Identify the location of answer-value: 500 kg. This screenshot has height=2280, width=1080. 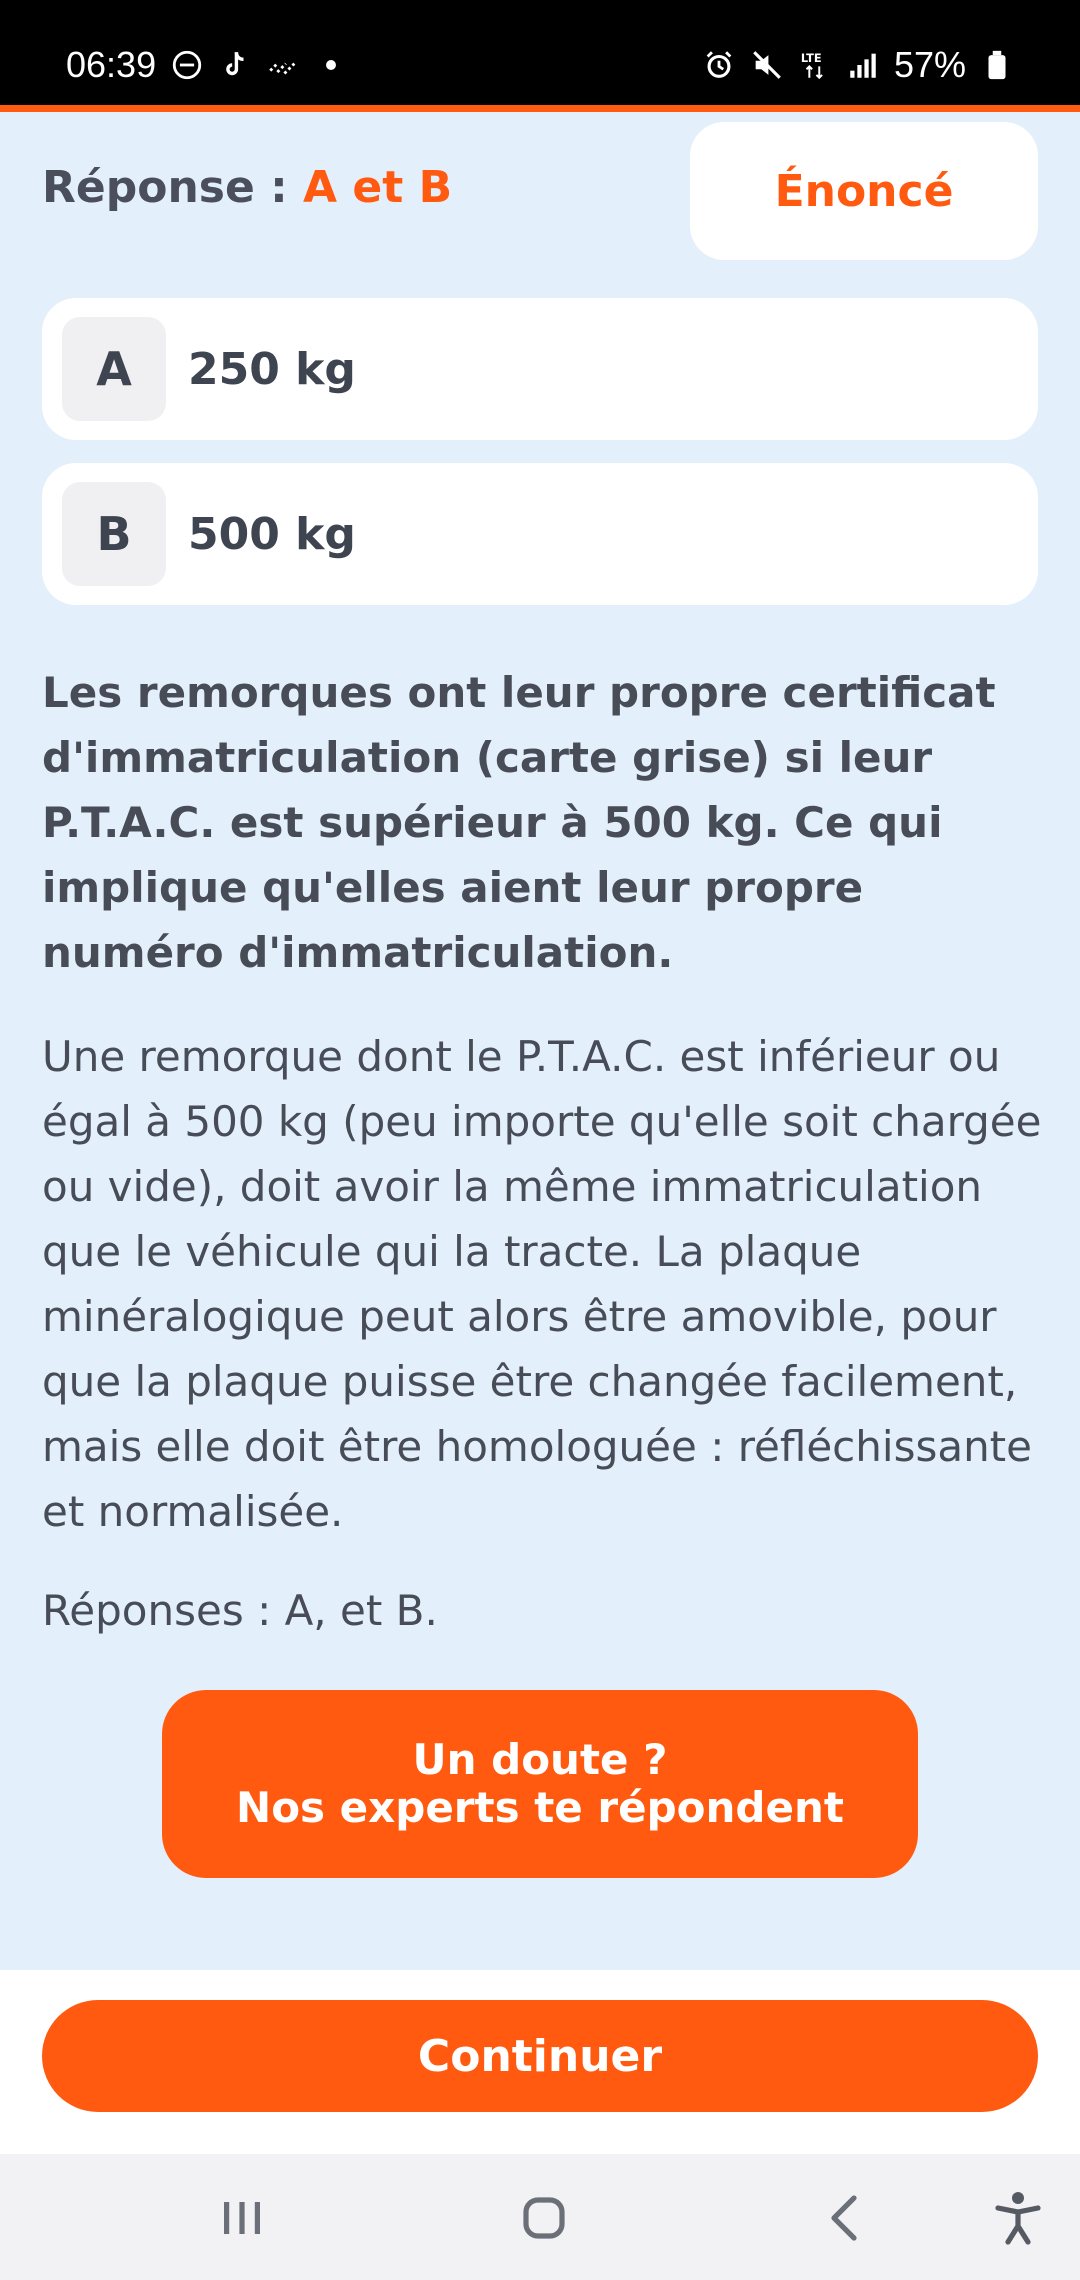
(272, 534).